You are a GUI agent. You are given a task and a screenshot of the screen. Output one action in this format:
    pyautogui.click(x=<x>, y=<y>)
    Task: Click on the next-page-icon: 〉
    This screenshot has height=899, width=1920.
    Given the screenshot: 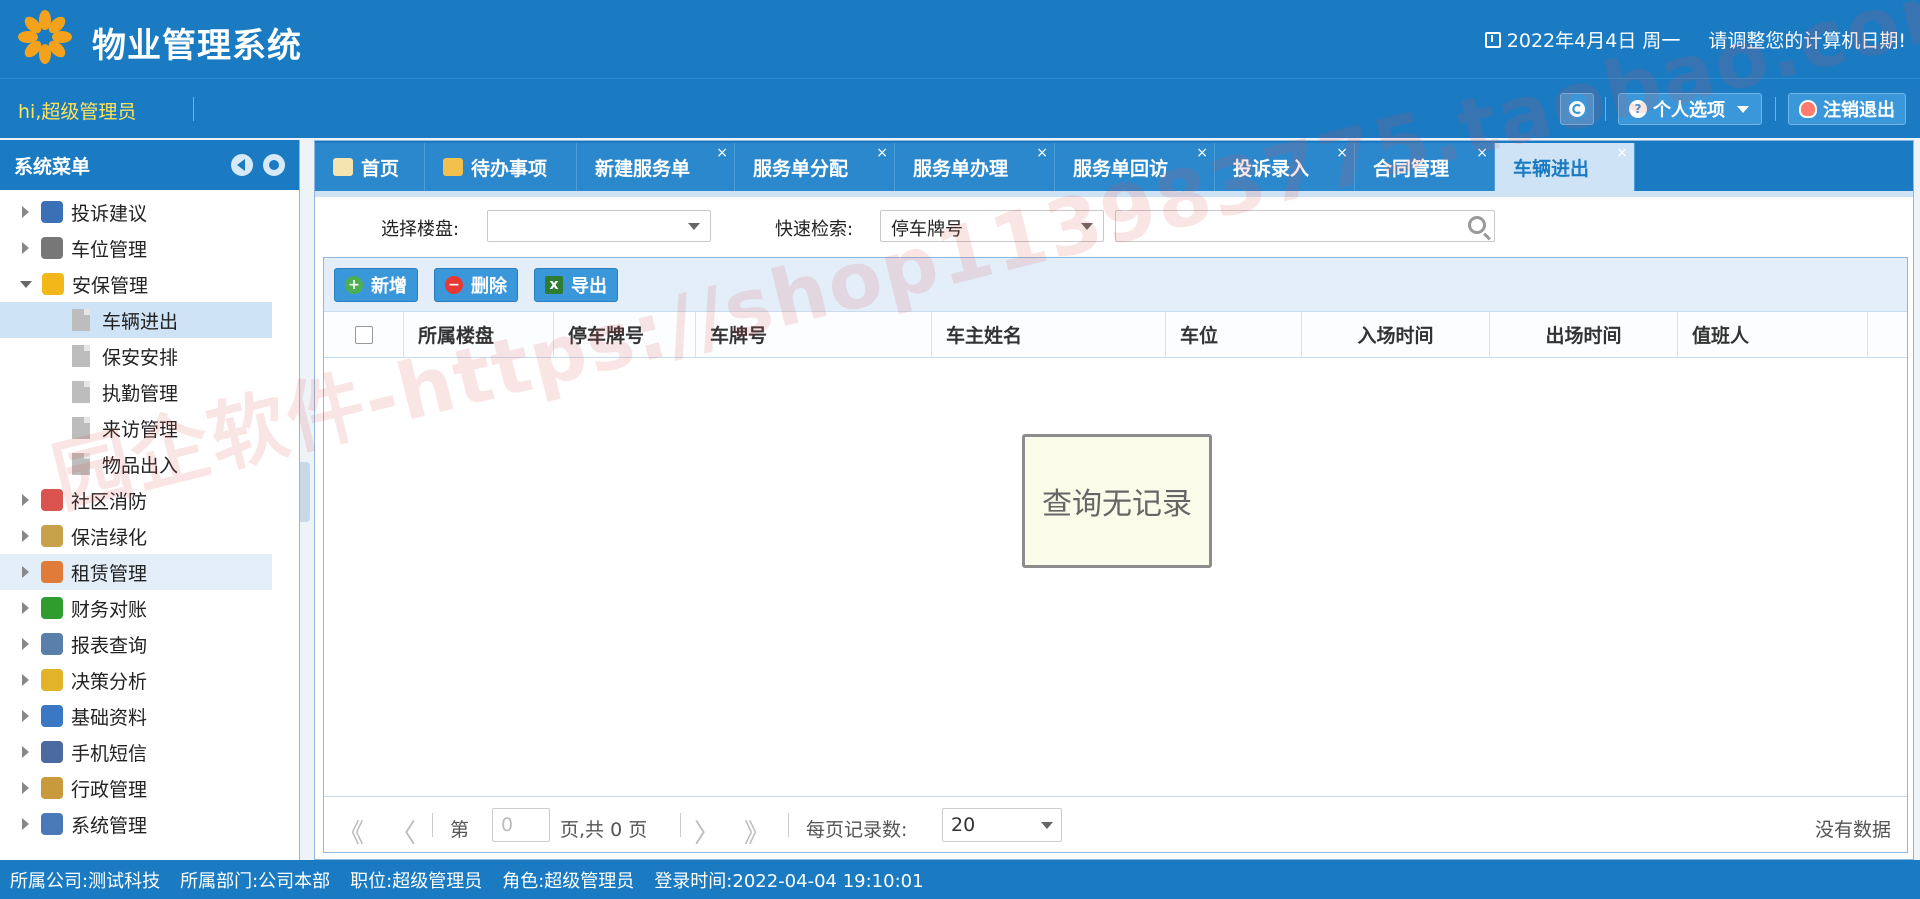 What is the action you would take?
    pyautogui.click(x=707, y=831)
    